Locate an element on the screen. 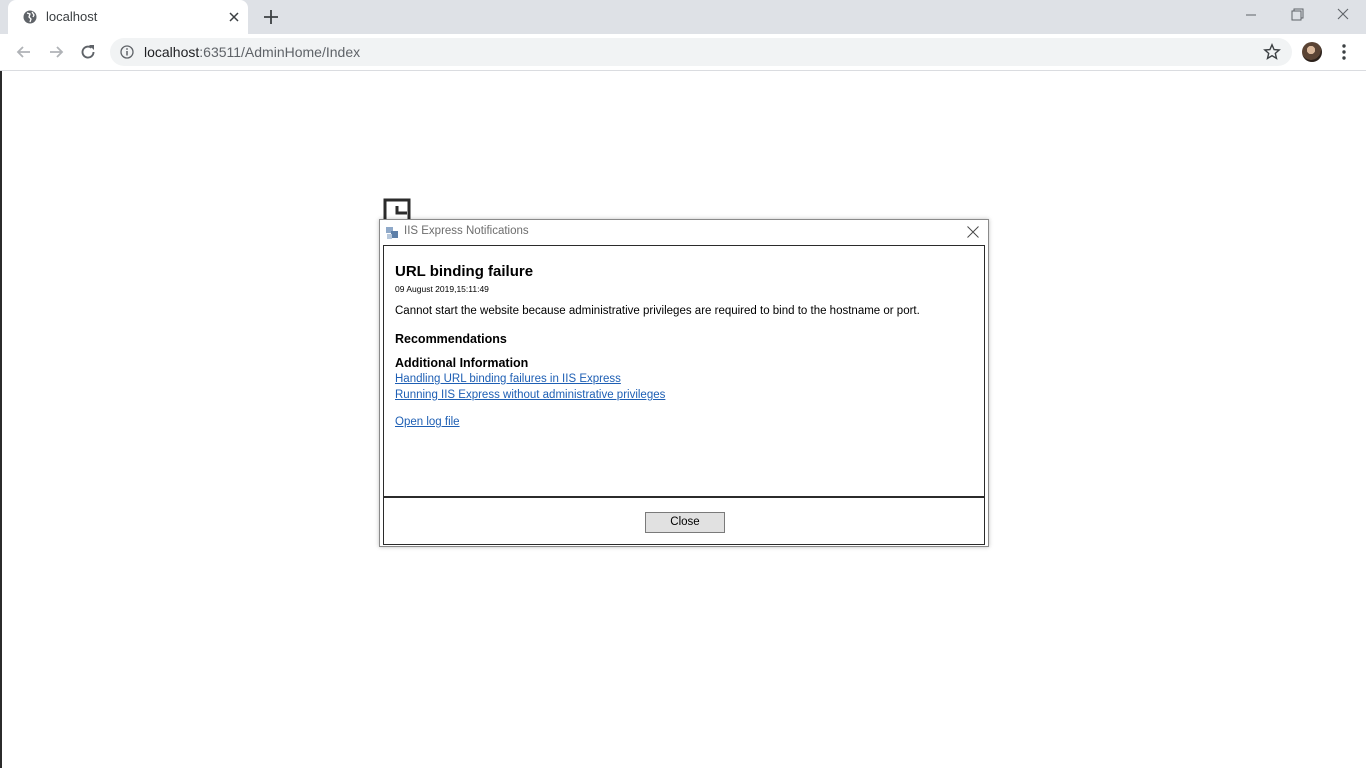 Image resolution: width=1366 pixels, height=768 pixels. recommendations-heading: Recommendations is located at coordinates (451, 339).